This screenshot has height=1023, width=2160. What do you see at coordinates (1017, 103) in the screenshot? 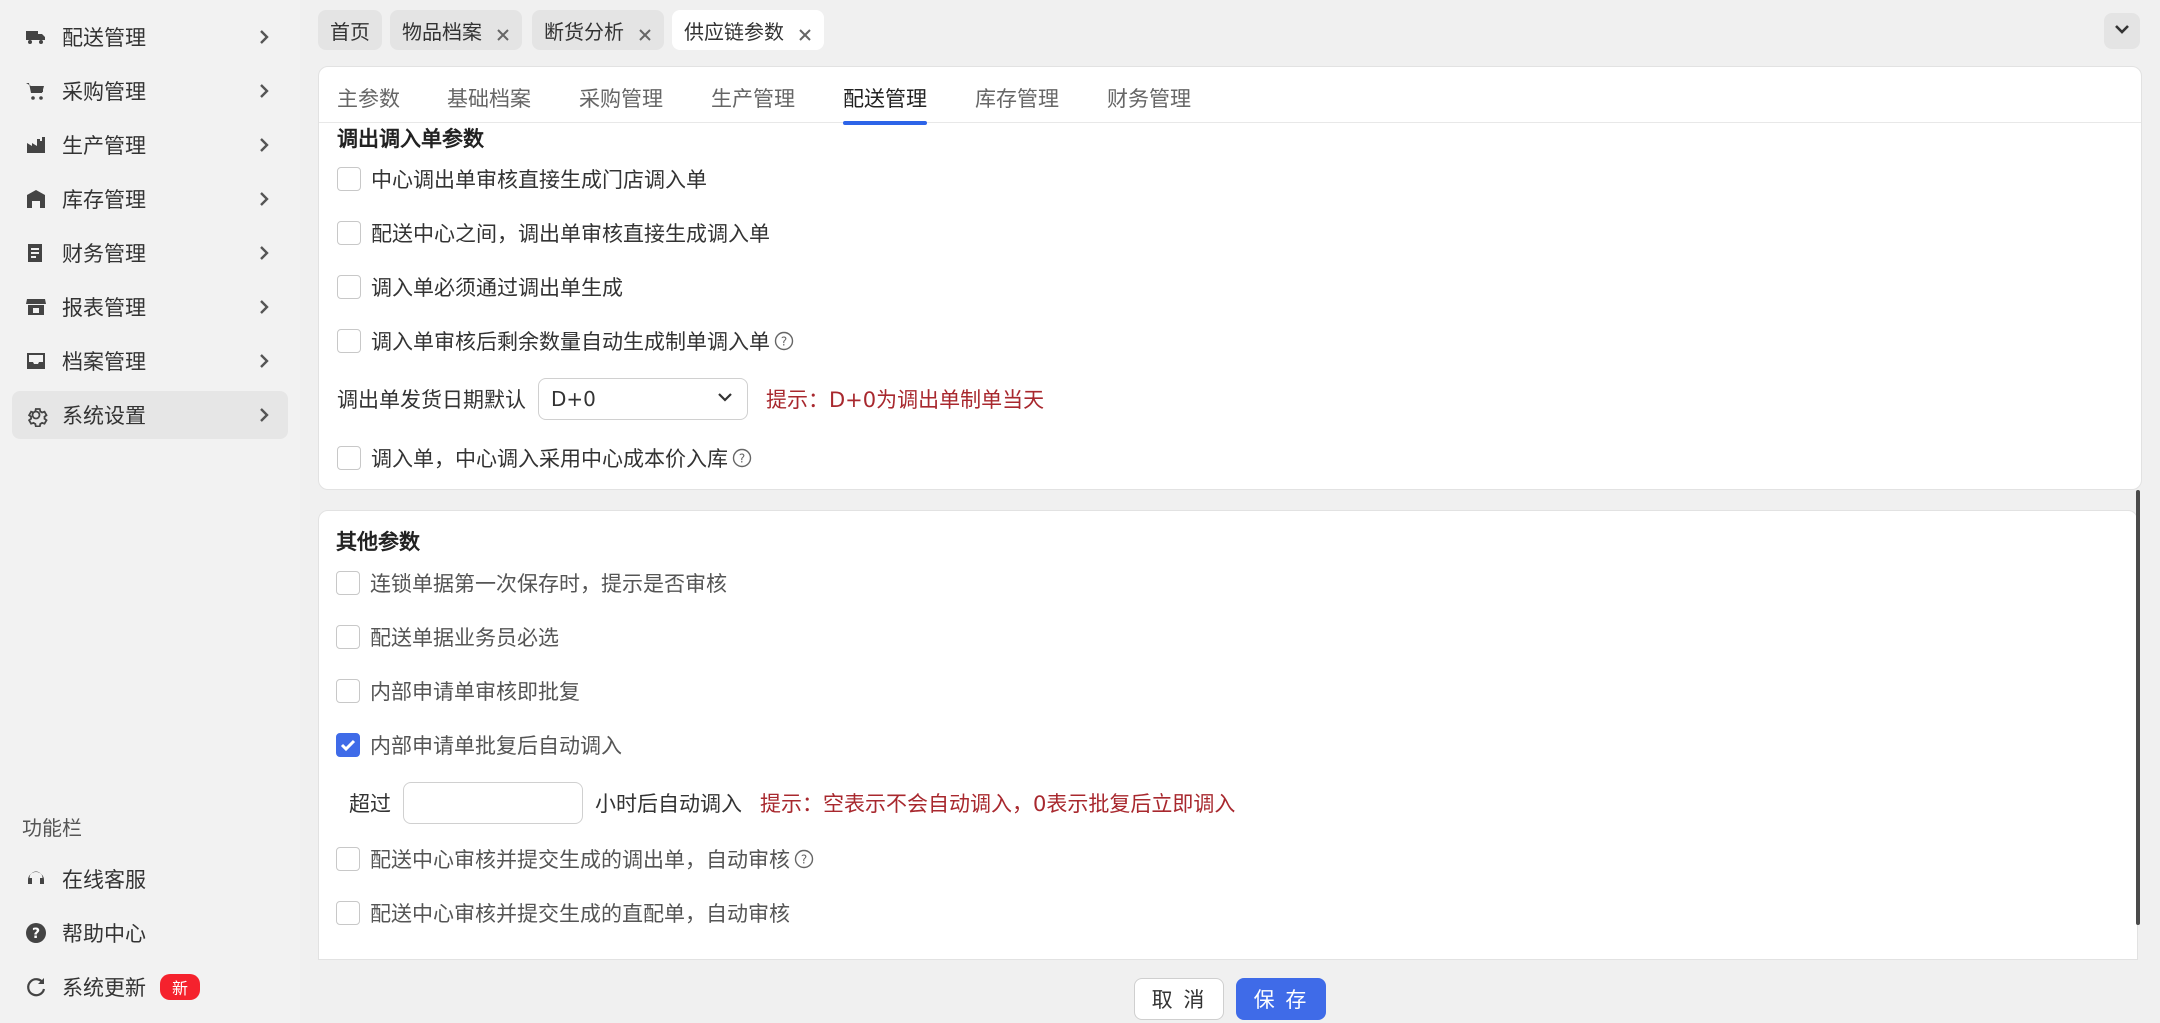
I see `subtab-inventory: 库存管理` at bounding box center [1017, 103].